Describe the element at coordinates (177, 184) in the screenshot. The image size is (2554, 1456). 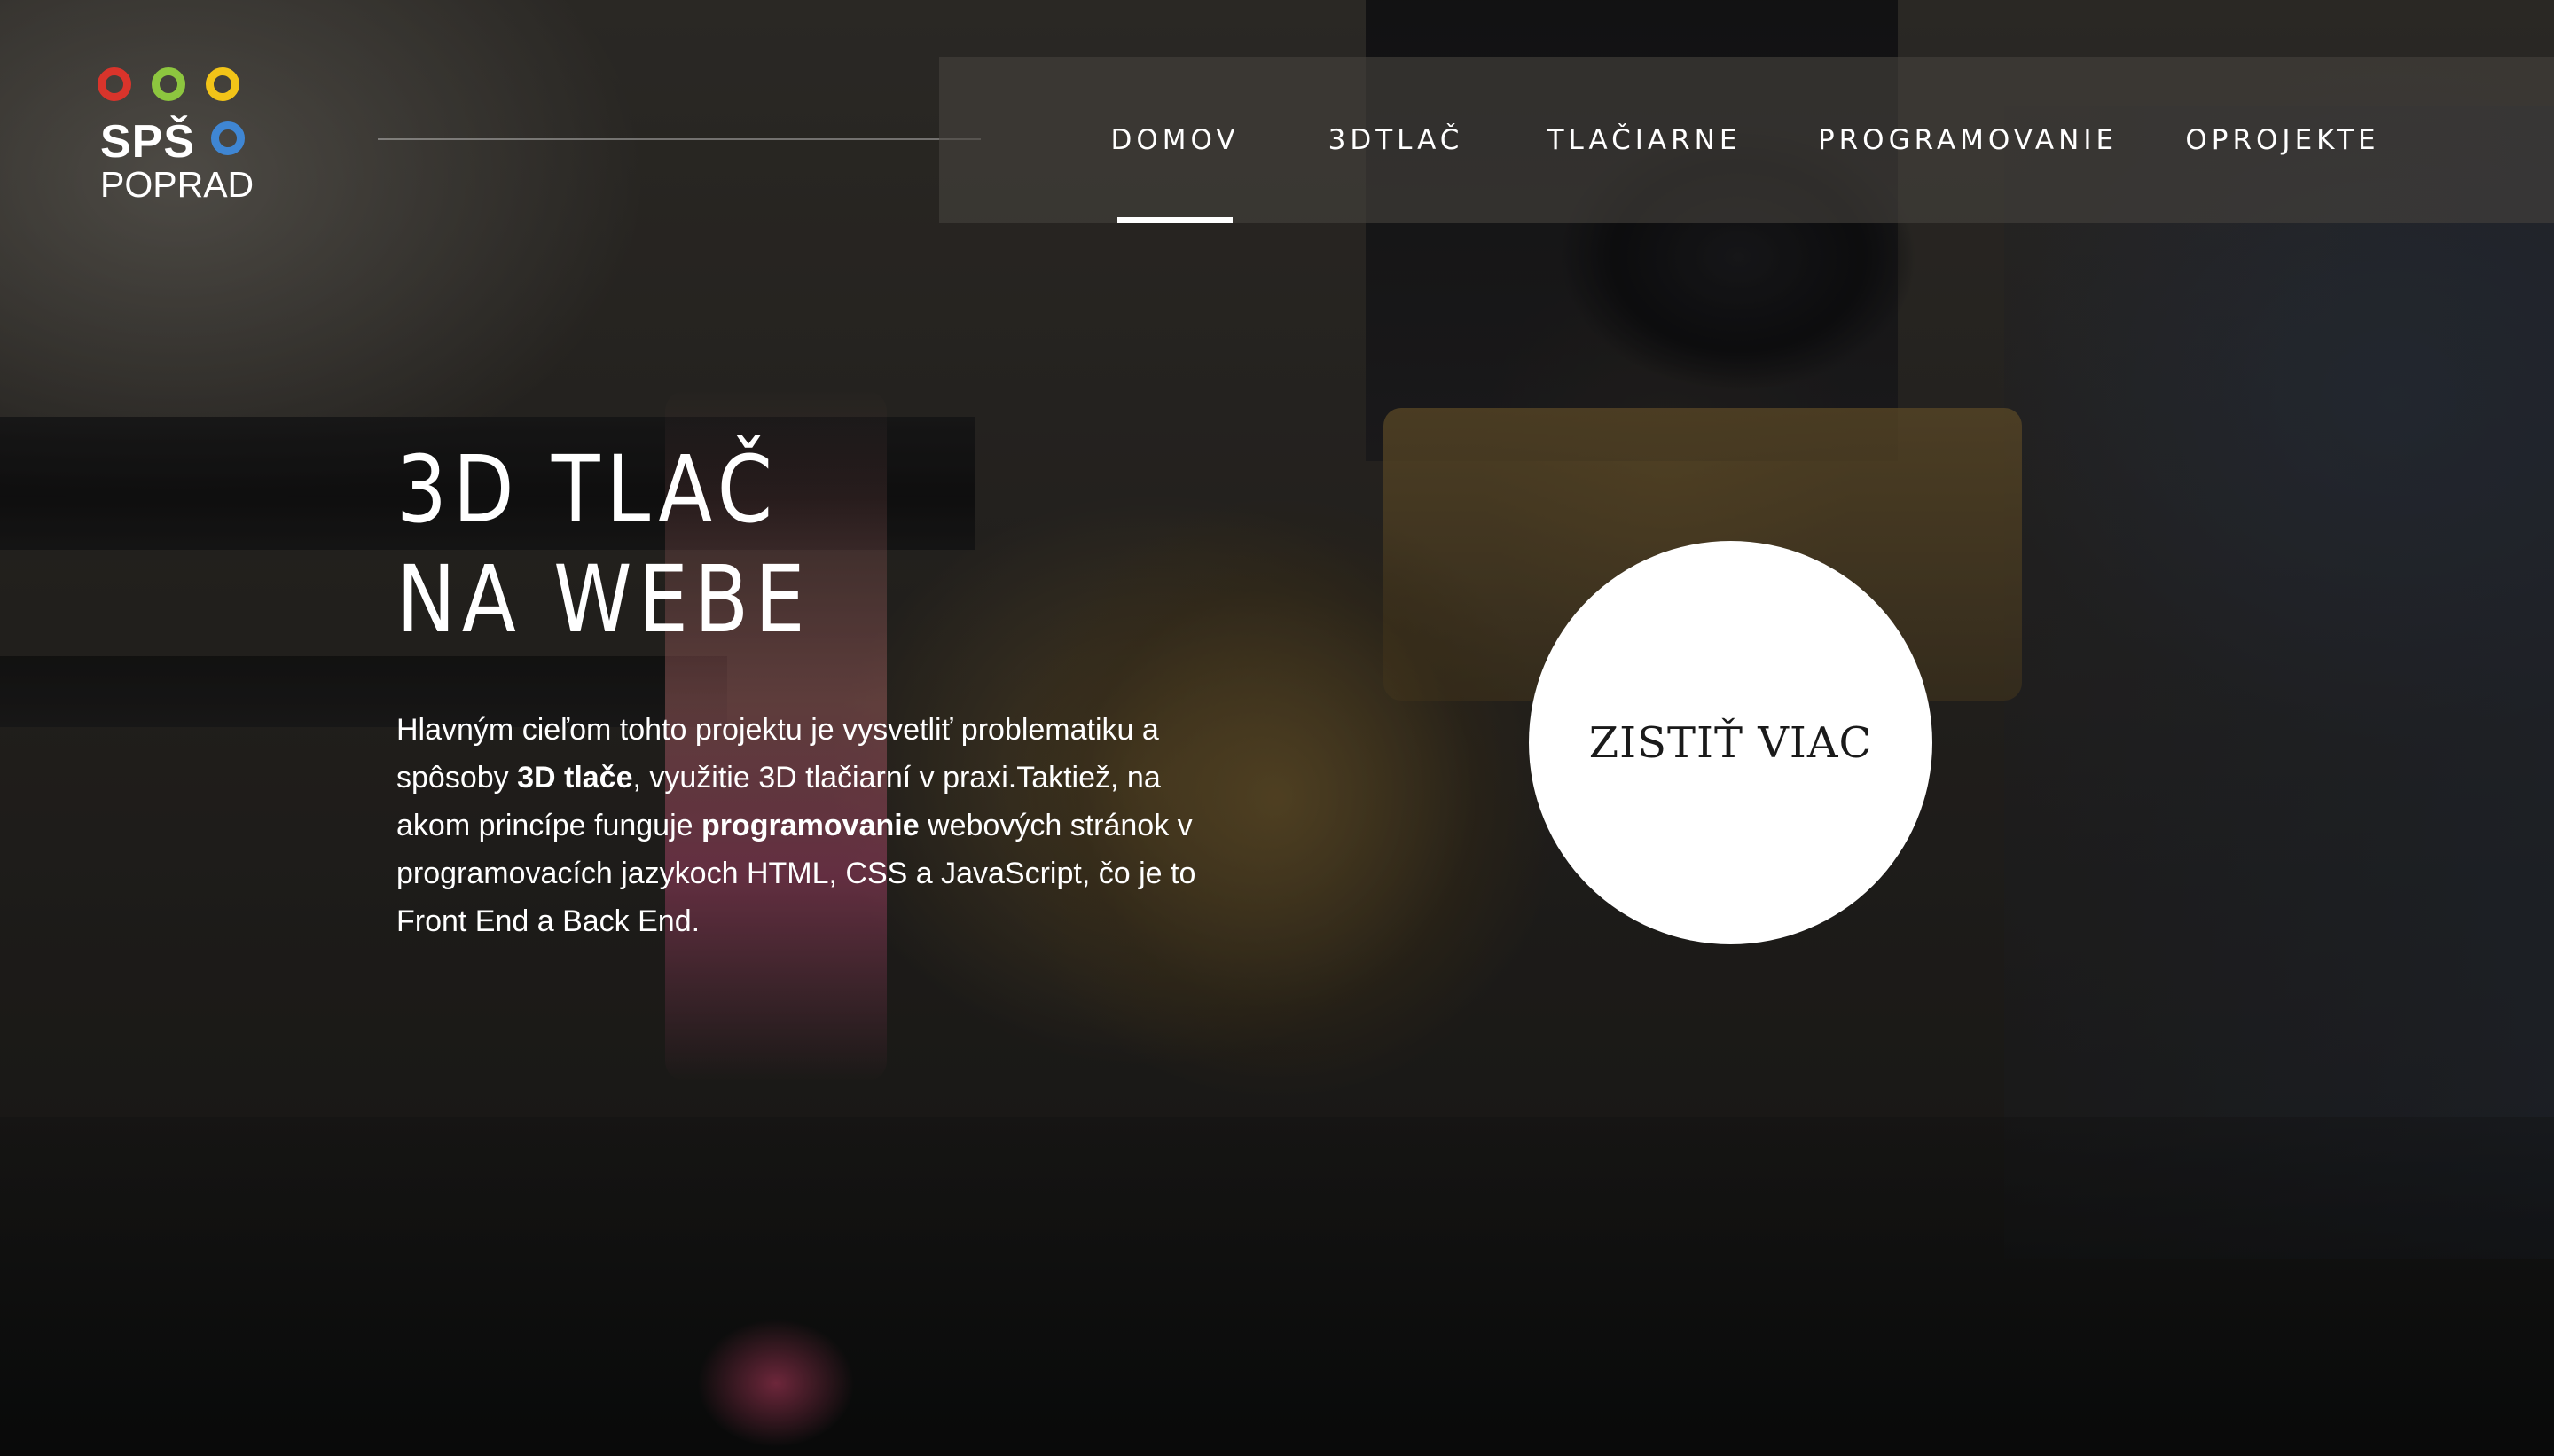
I see `logo-text-poprad: POPRAD` at that location.